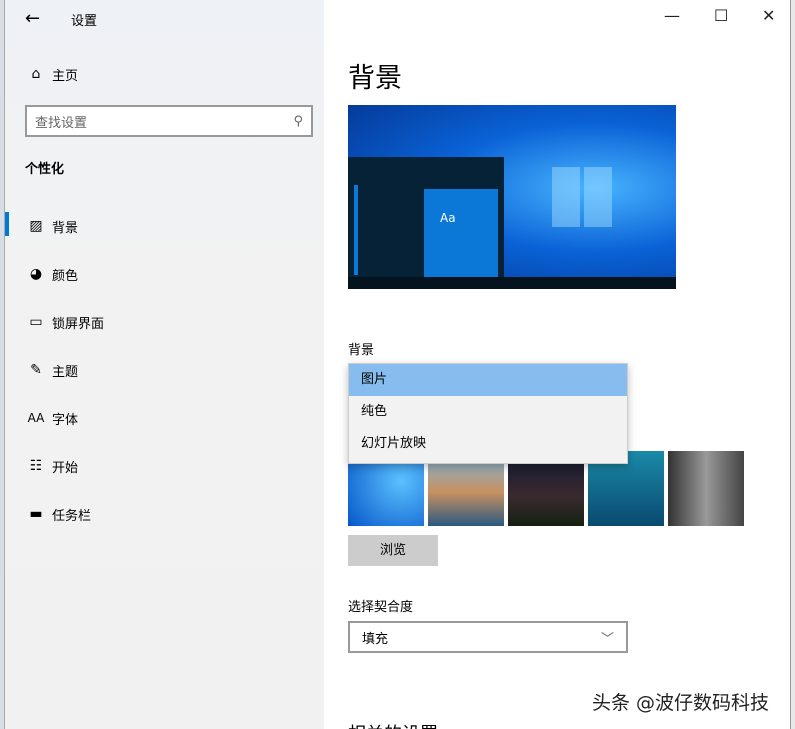  What do you see at coordinates (706, 488) in the screenshot?
I see `image-thumbnail` at bounding box center [706, 488].